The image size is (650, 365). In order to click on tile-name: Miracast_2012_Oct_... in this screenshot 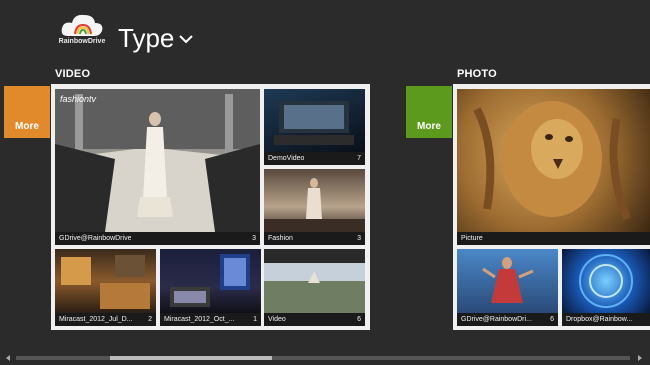, I will do `click(199, 319)`.